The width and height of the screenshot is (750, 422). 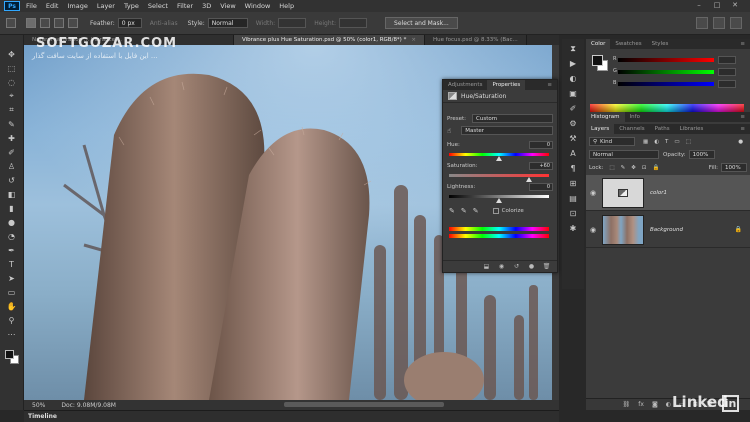 I want to click on healing-tool-icon: ✚, so click(x=12, y=138).